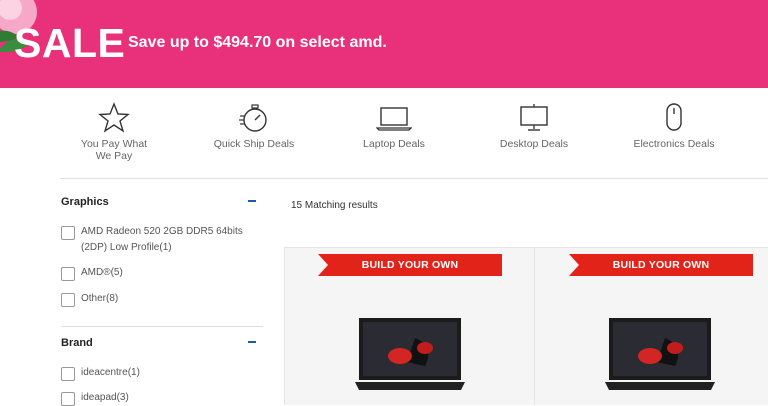 The height and width of the screenshot is (406, 768). I want to click on collapse-graphics-button, so click(252, 201).